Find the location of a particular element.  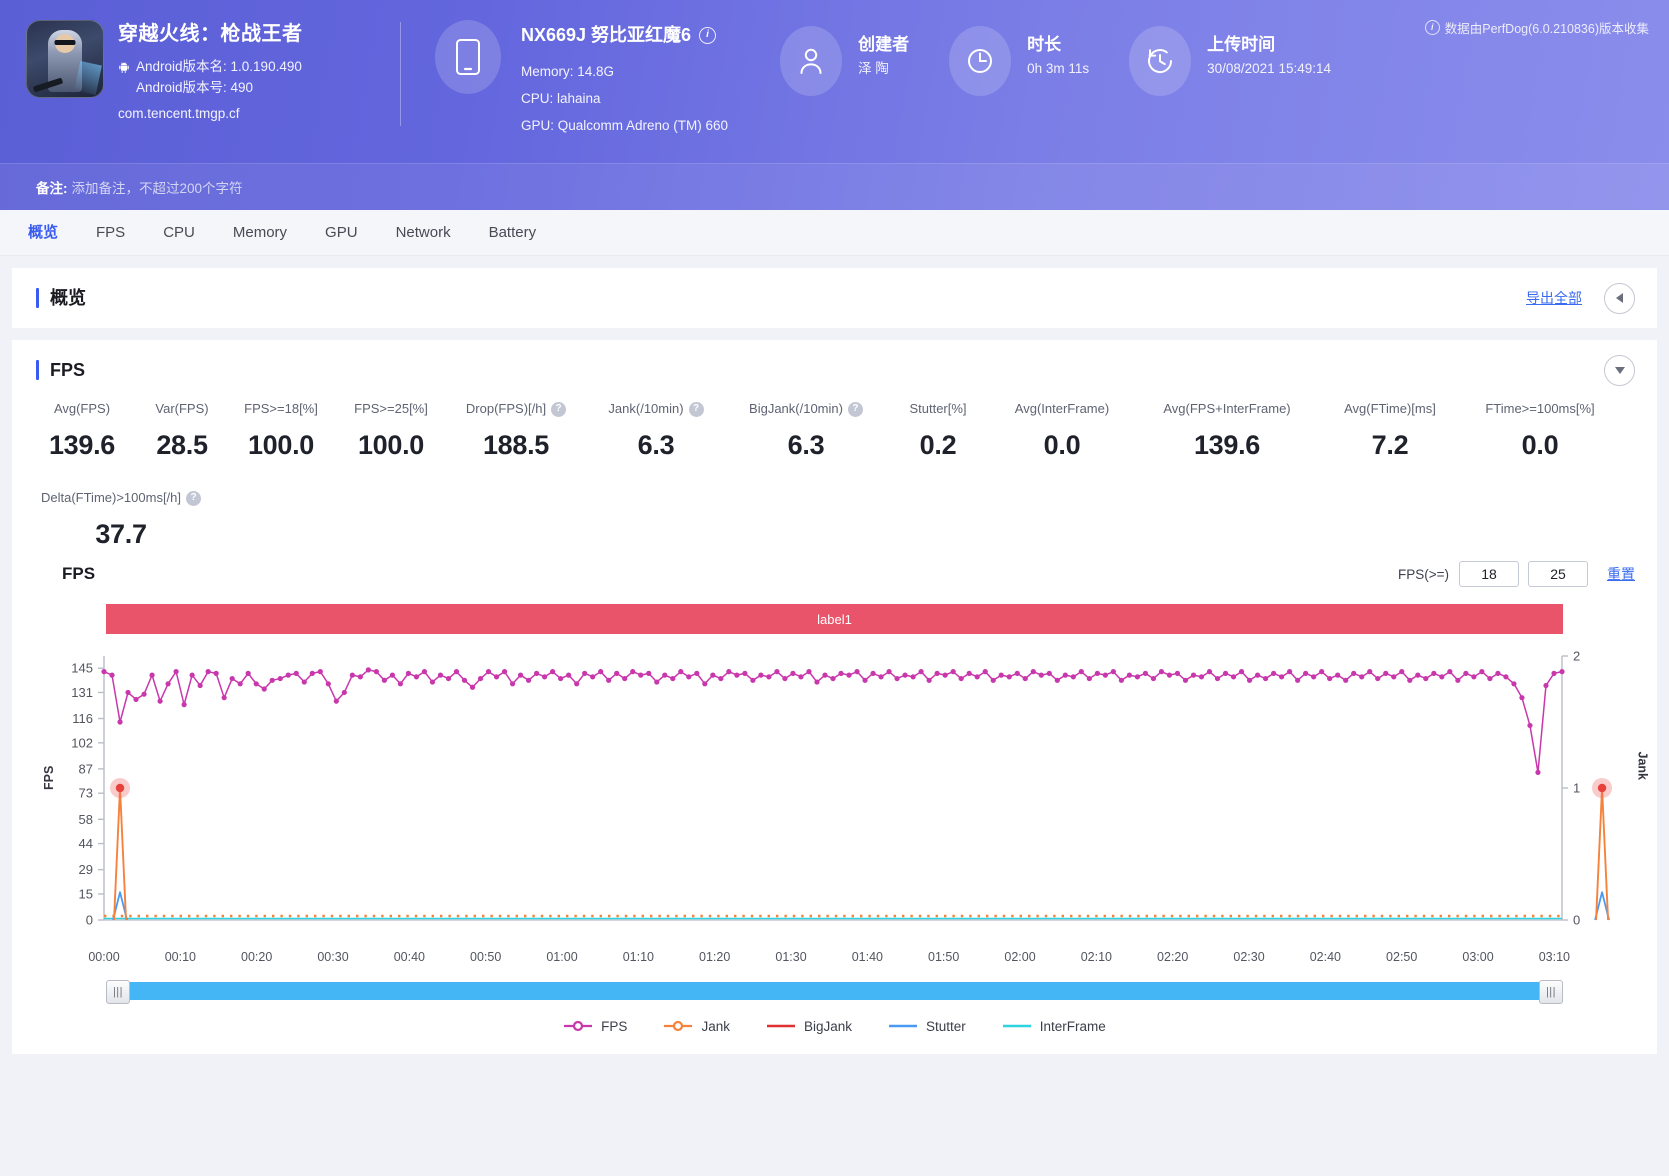

chart-range-scrollbar: ||| ||| is located at coordinates (834, 992).